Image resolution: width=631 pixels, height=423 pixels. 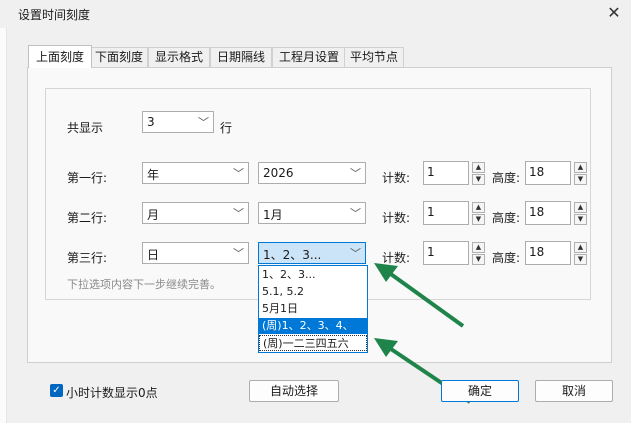 What do you see at coordinates (56, 390) in the screenshot?
I see `checkbox-checked-icon: ✓` at bounding box center [56, 390].